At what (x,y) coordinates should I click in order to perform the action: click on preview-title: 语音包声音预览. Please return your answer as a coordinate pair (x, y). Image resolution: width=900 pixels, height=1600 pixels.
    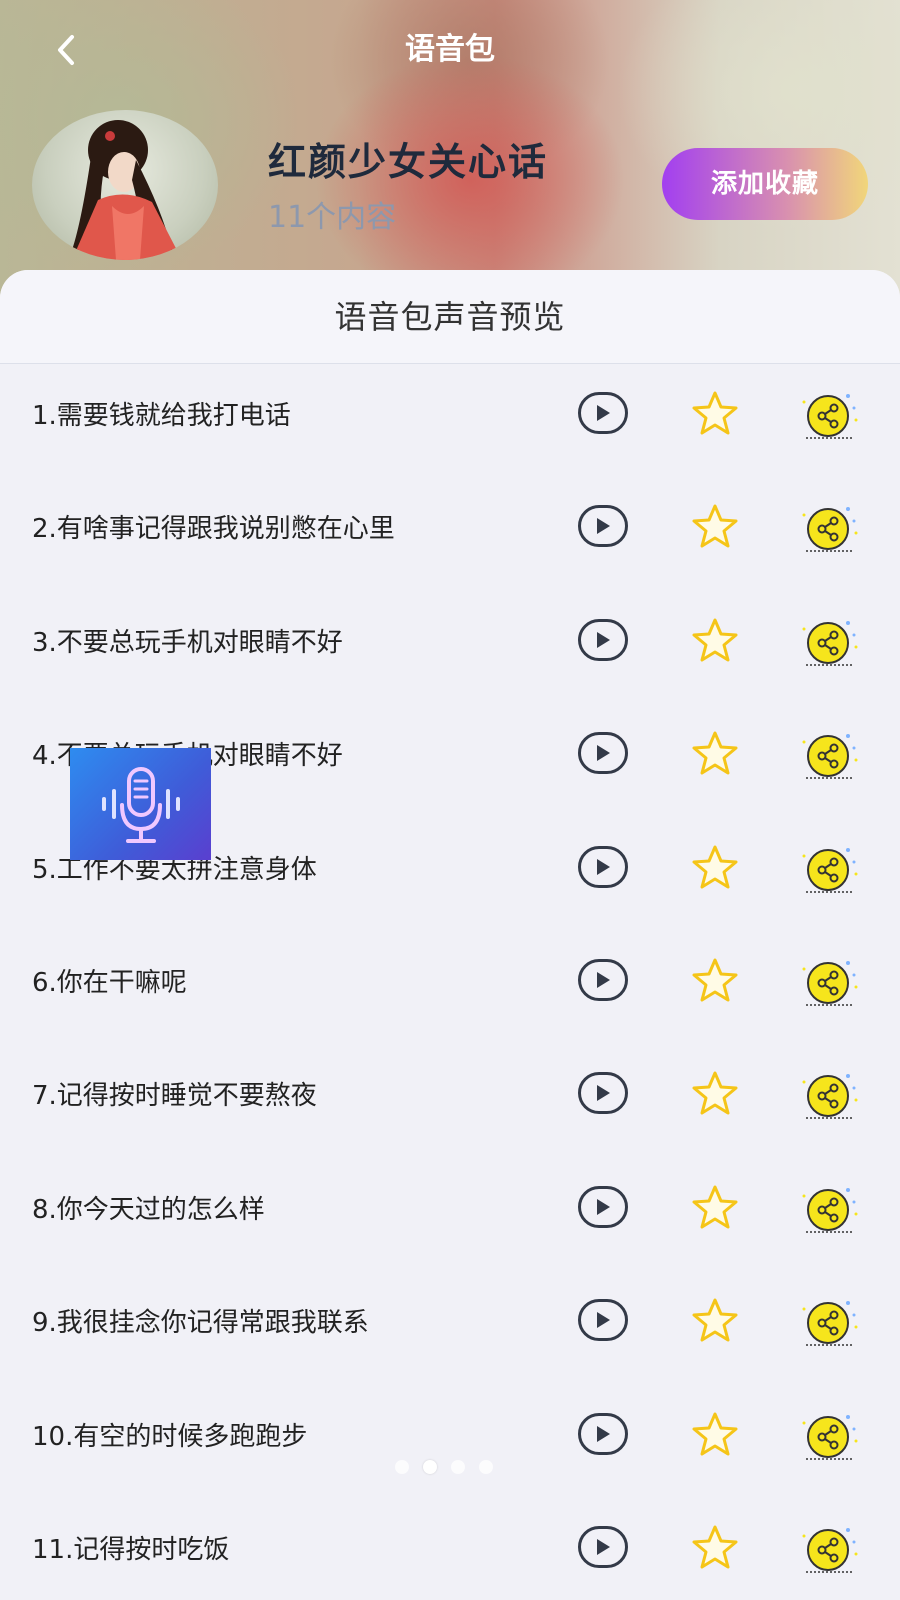
    Looking at the image, I should click on (450, 317).